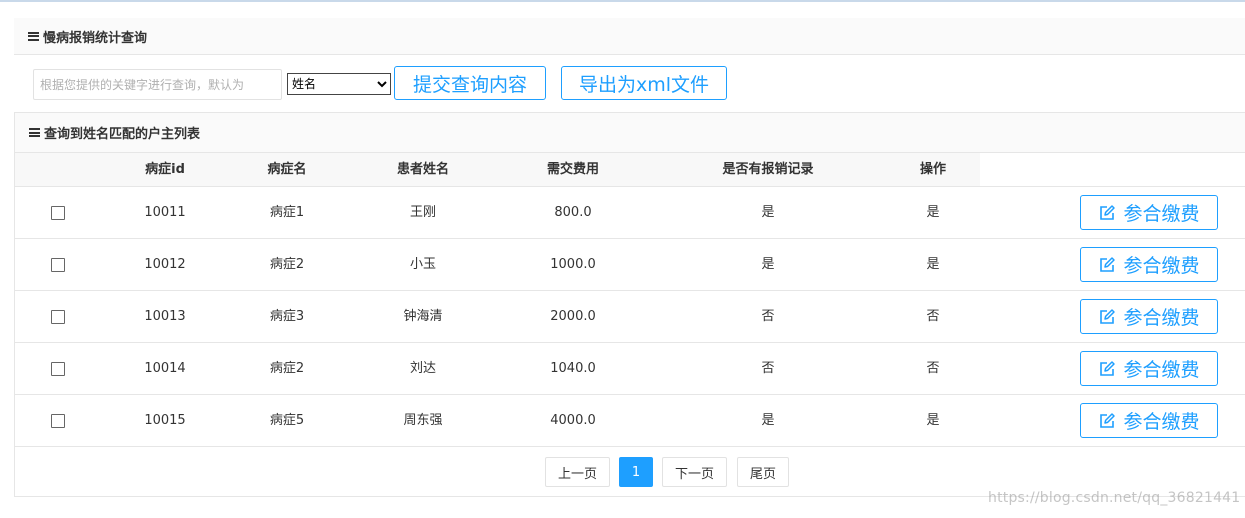 The width and height of the screenshot is (1245, 518). Describe the element at coordinates (1114, 498) in the screenshot. I see `watermark: https://blog.csdn.net/qq_36821441` at that location.